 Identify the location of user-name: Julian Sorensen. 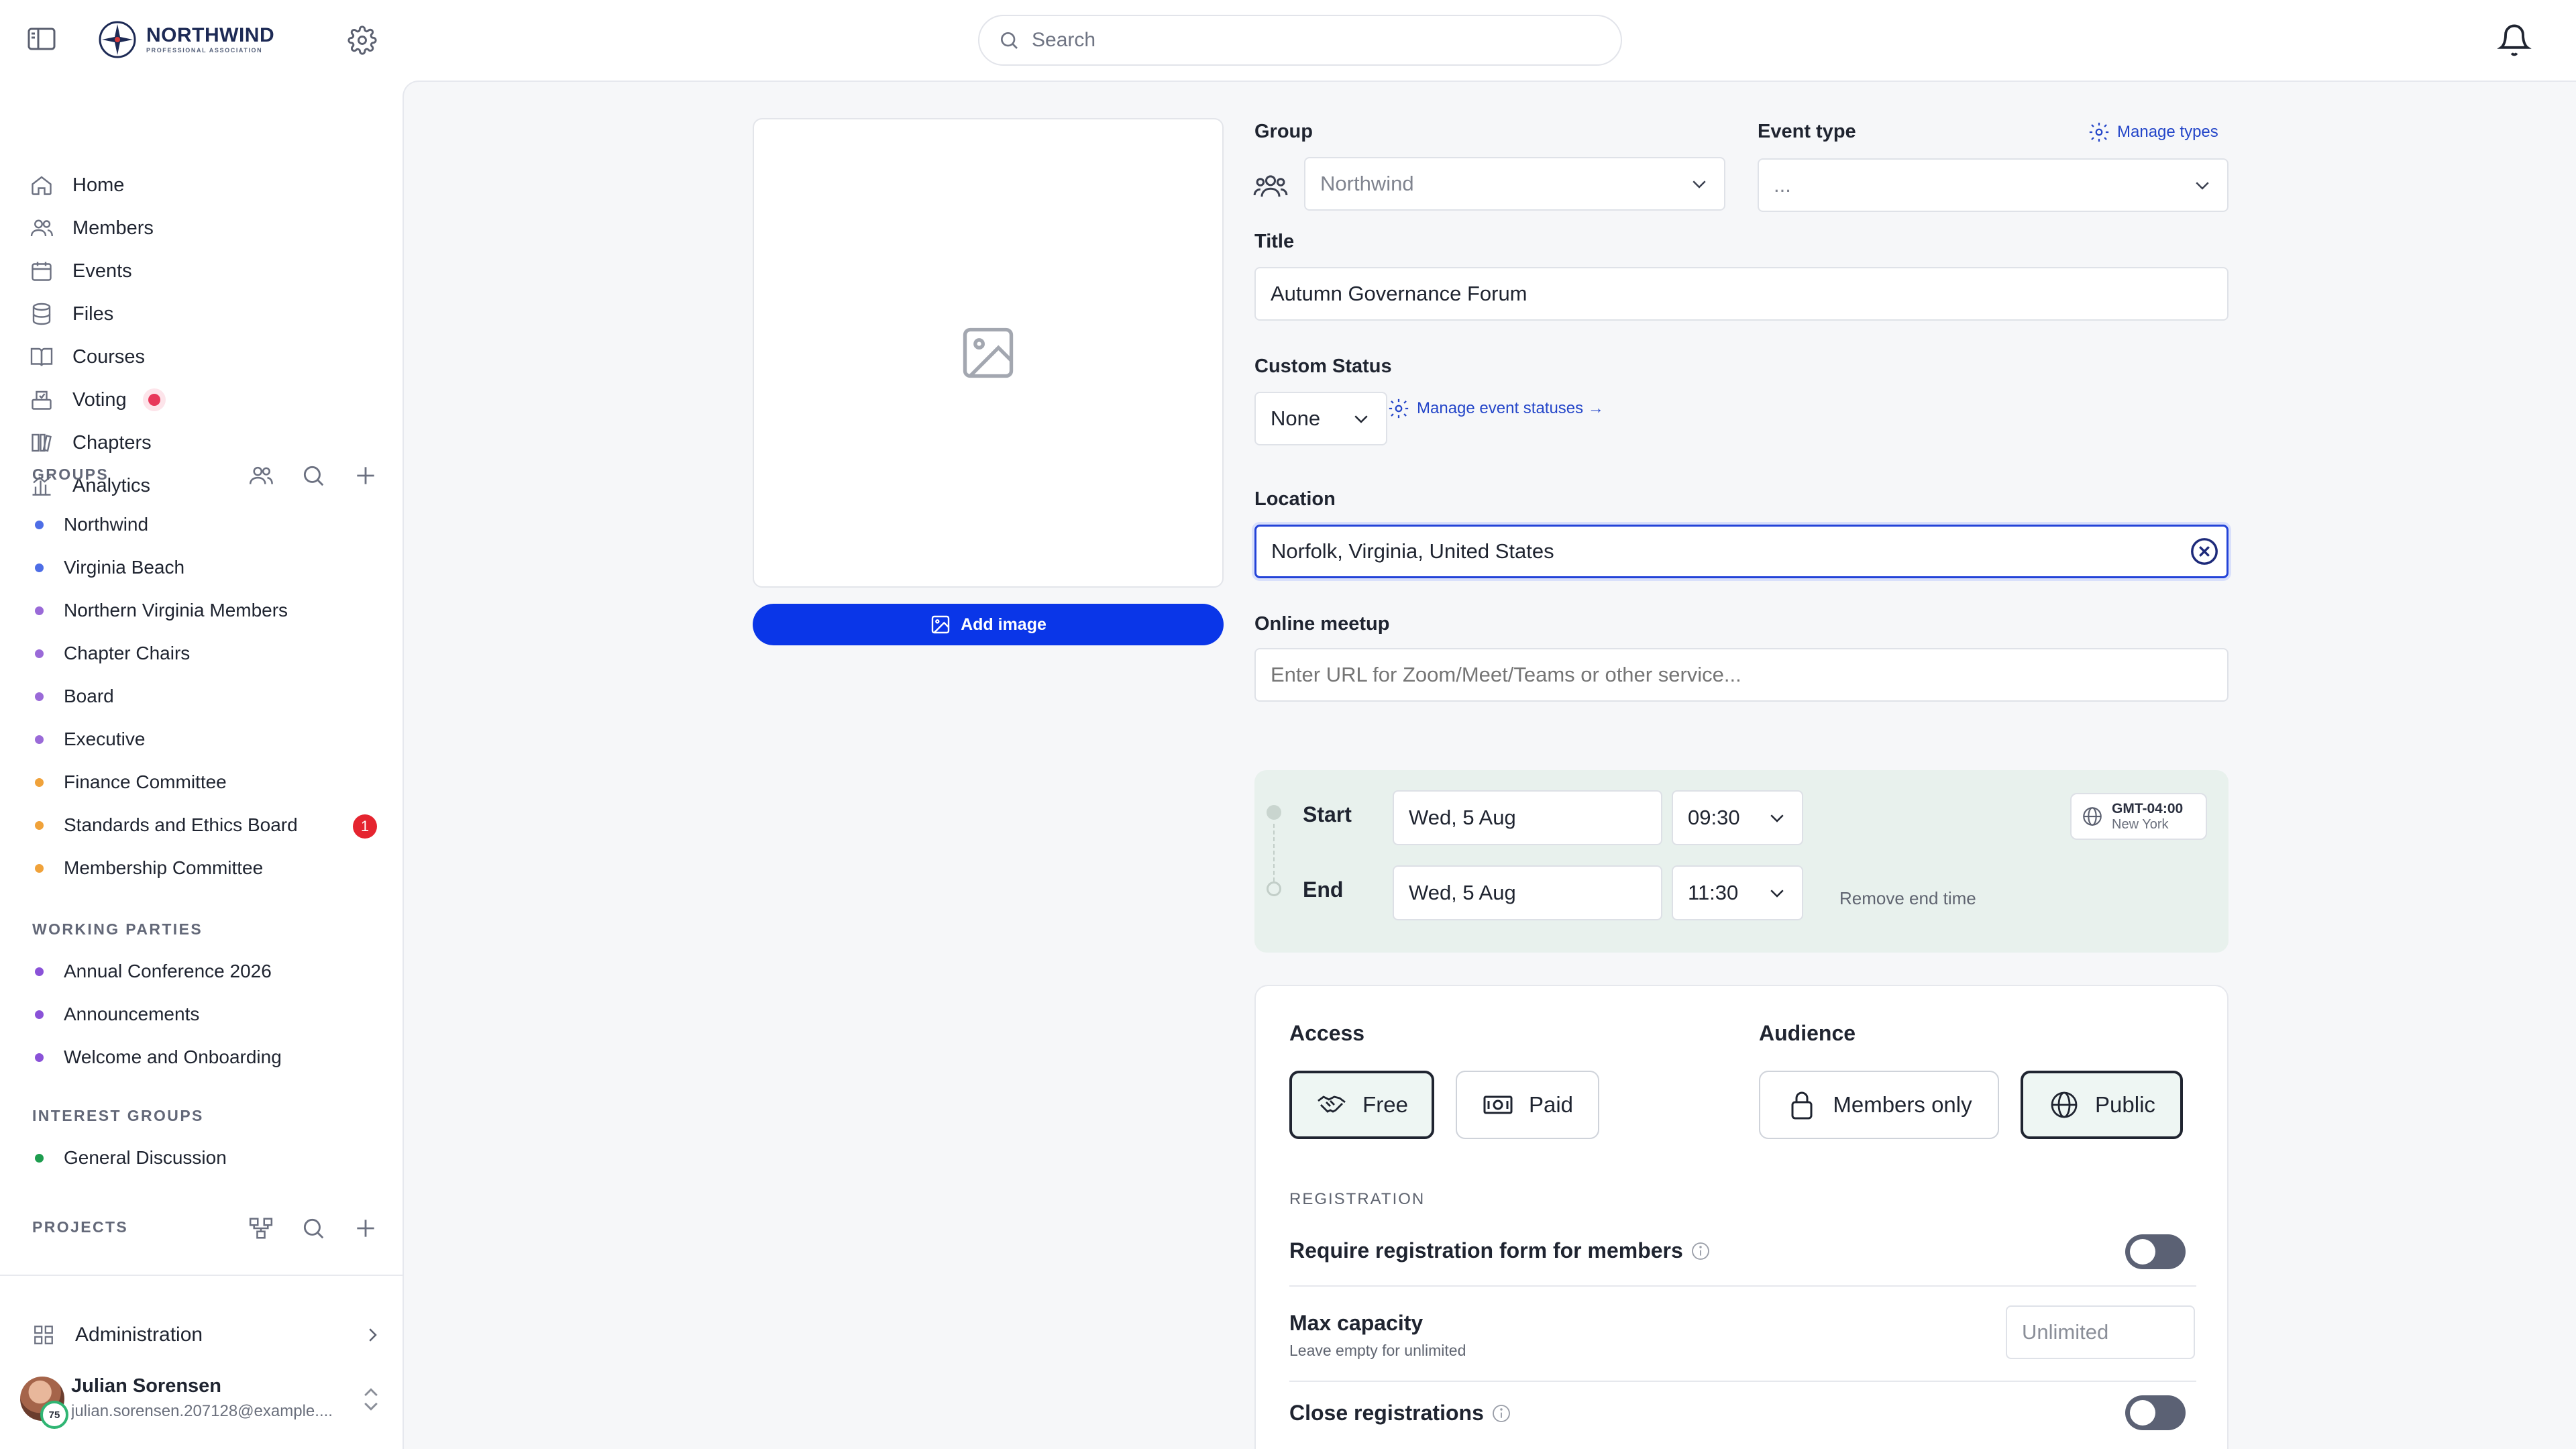
(146, 1386).